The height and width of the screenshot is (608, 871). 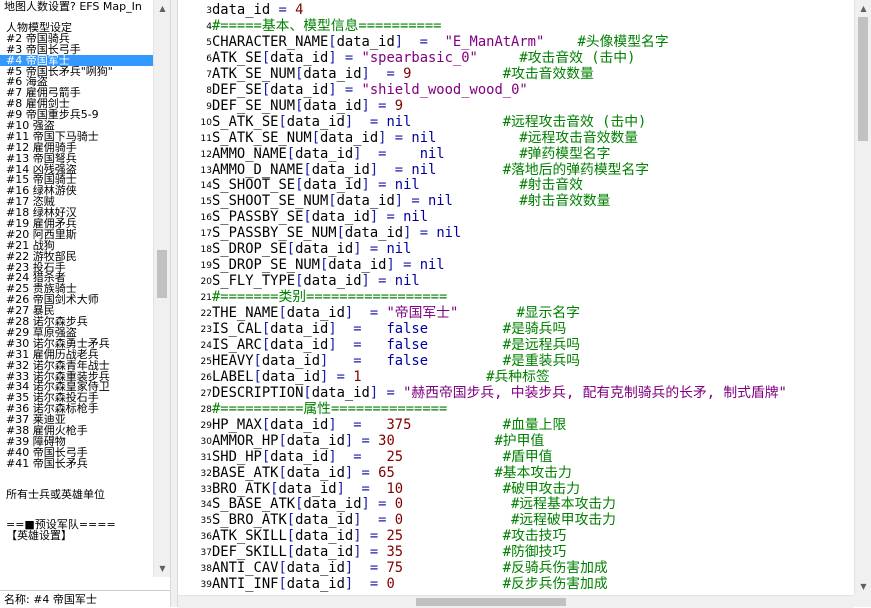 I want to click on unit-list-item: #2 帝国骑兵, so click(x=76, y=38).